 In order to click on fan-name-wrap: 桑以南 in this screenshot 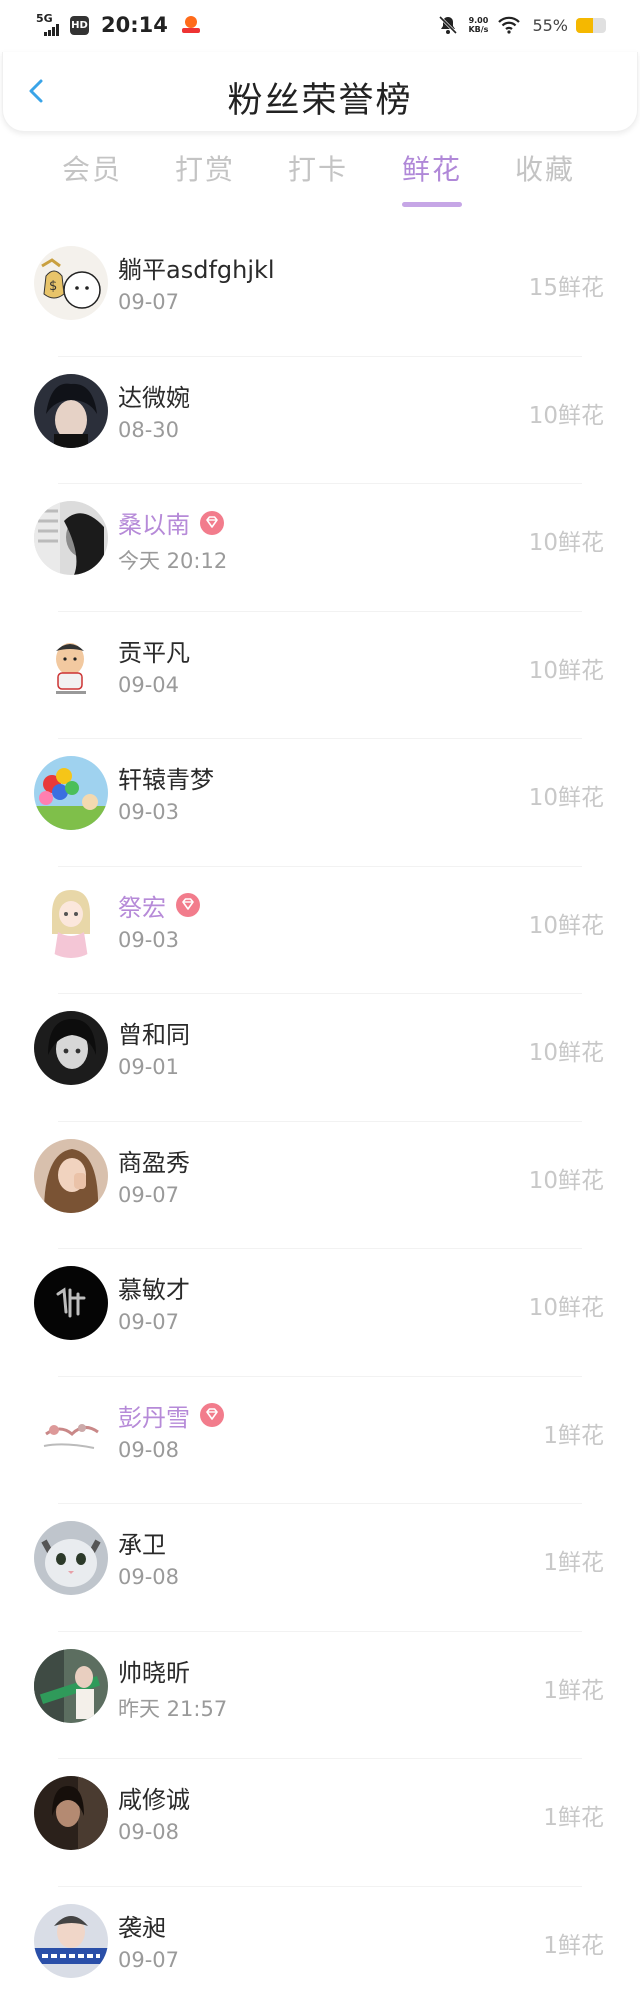, I will do `click(171, 522)`.